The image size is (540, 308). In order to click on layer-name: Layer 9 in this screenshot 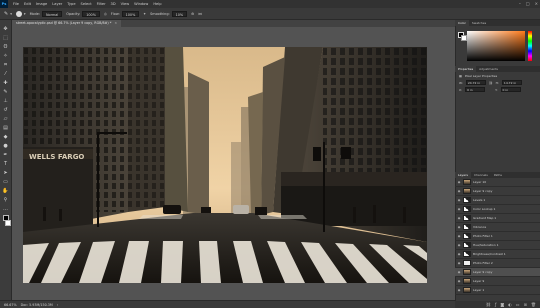, I will do `click(478, 281)`.